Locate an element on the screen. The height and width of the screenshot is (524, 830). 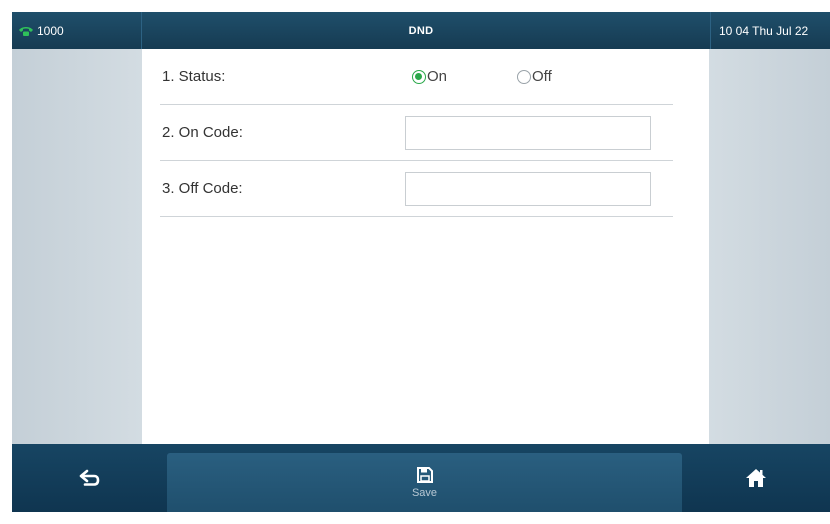
status-on-radio: On is located at coordinates (429, 76).